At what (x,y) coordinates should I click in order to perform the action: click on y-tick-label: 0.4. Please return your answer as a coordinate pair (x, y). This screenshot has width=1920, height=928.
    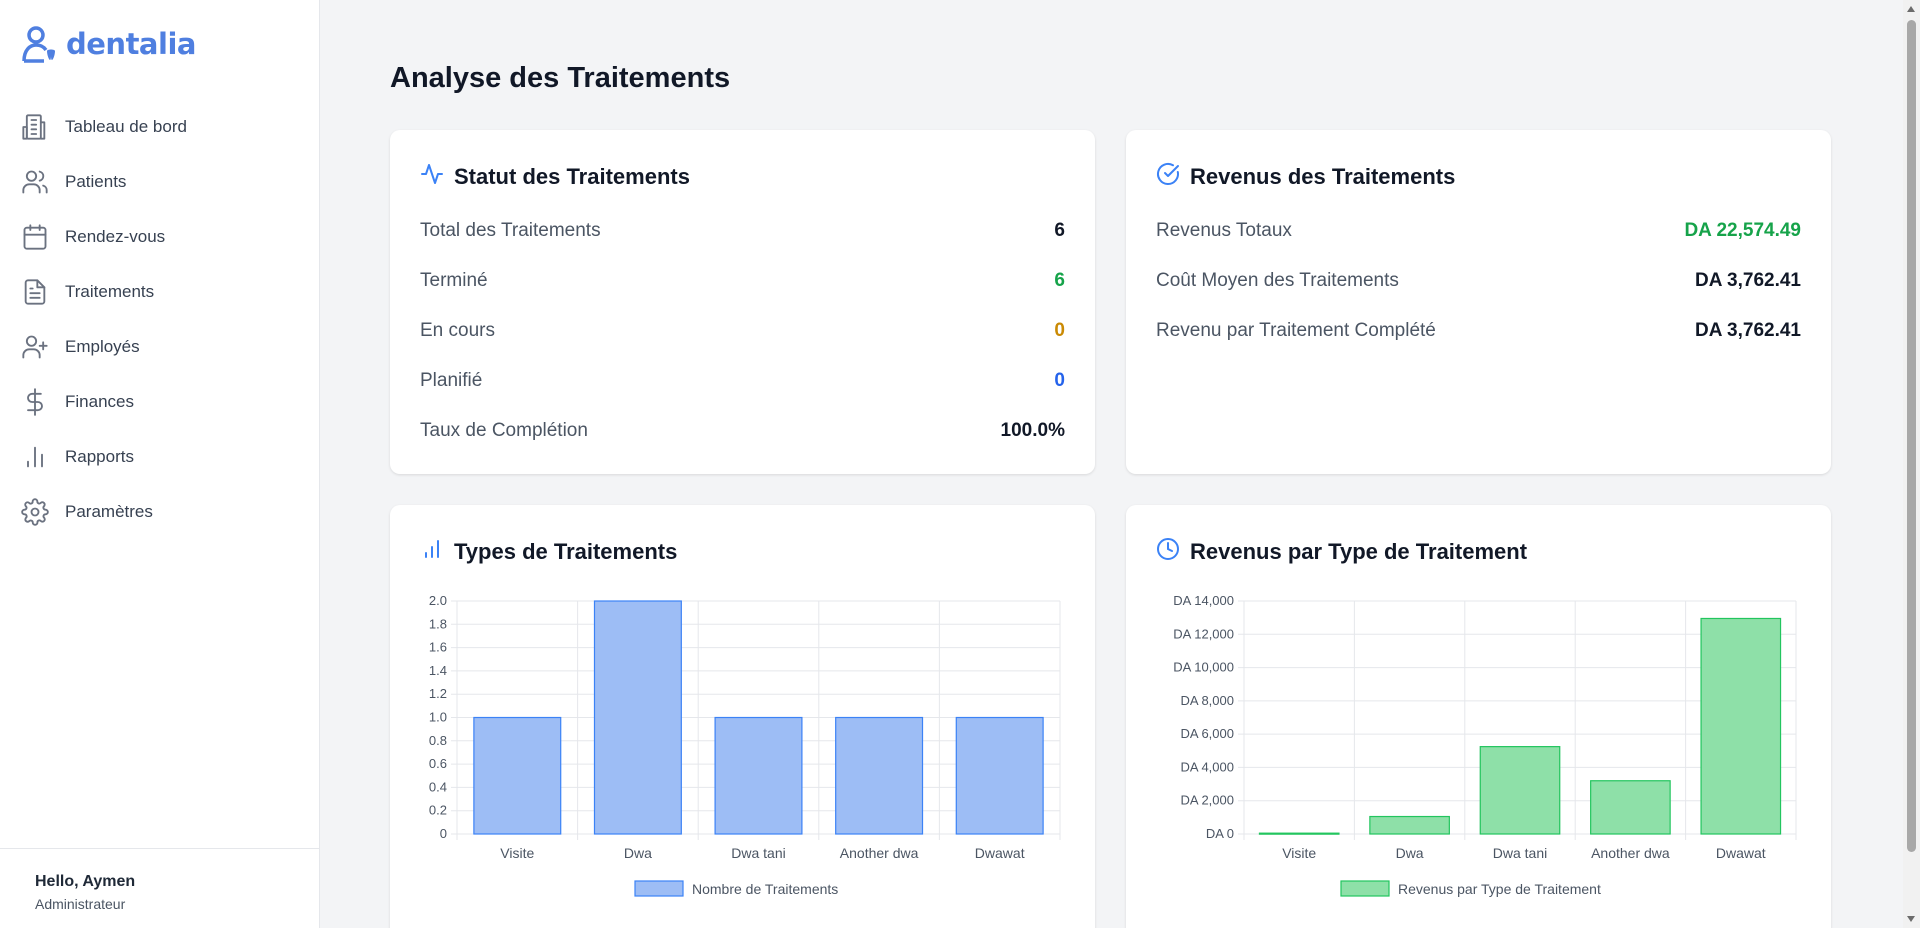
    Looking at the image, I should click on (438, 786).